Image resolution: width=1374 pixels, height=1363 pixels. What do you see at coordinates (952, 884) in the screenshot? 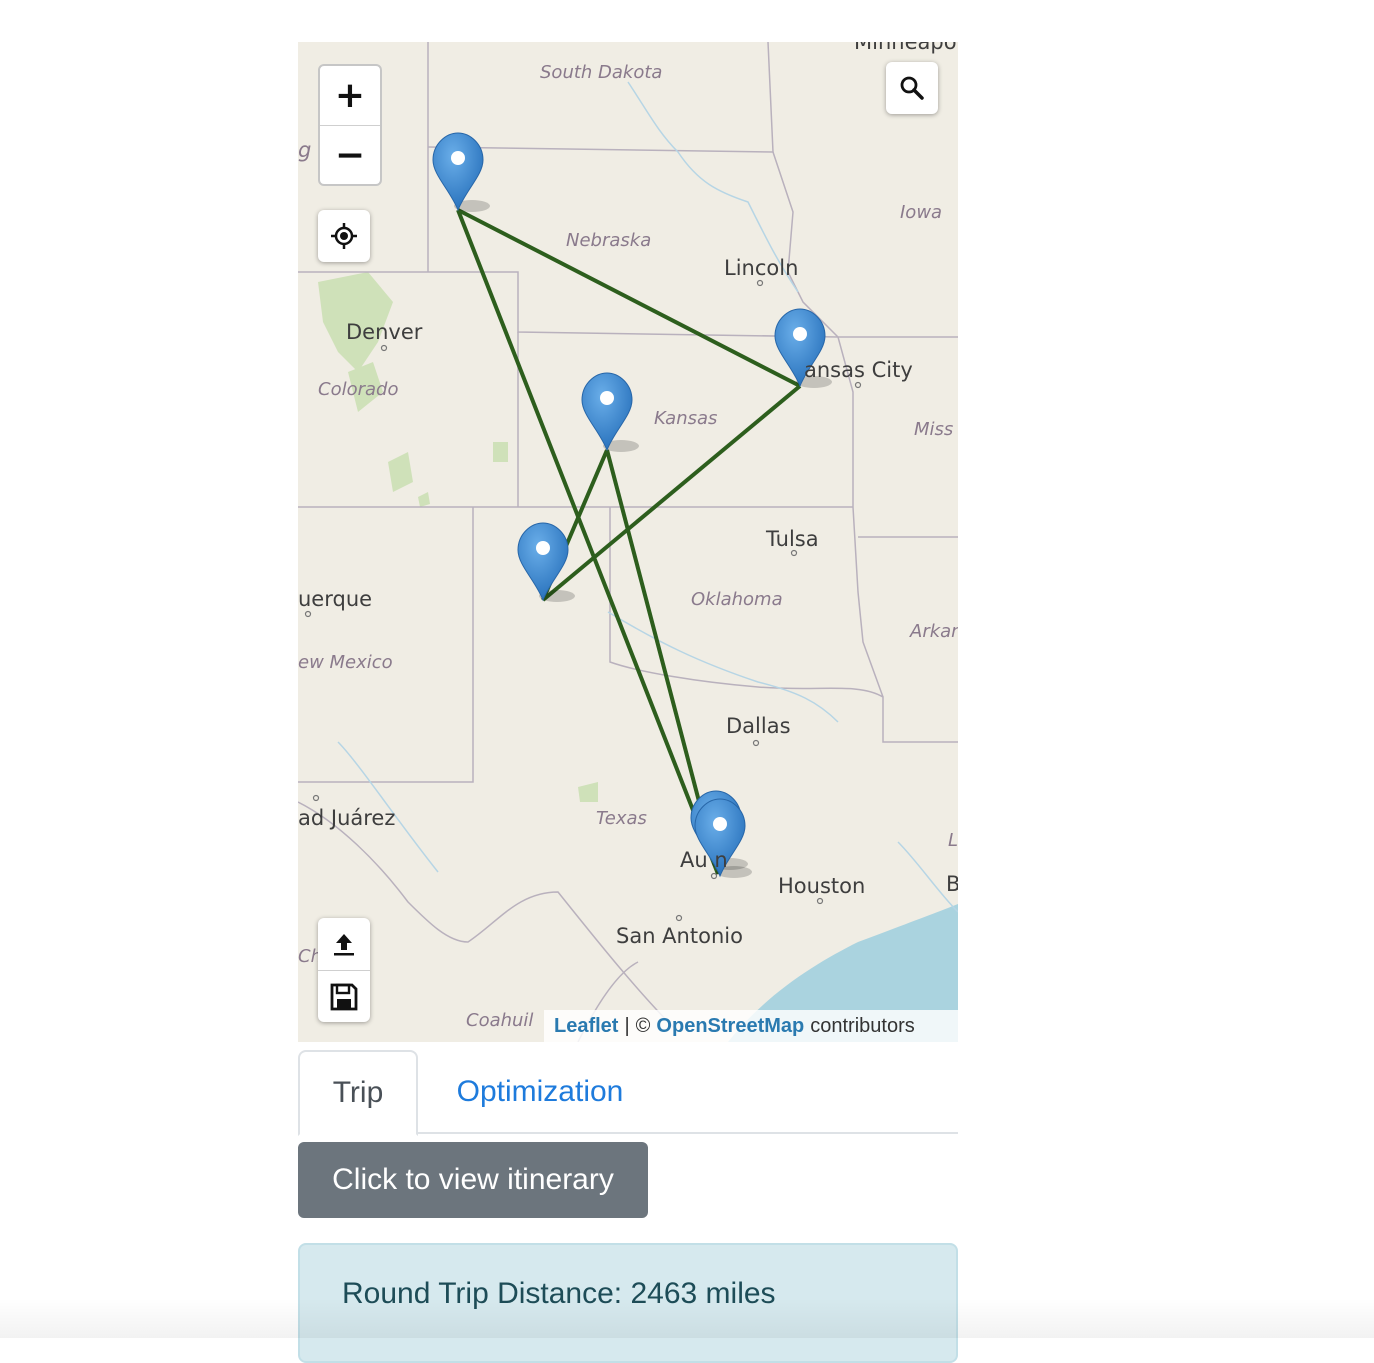
I see `edge-letter: B` at bounding box center [952, 884].